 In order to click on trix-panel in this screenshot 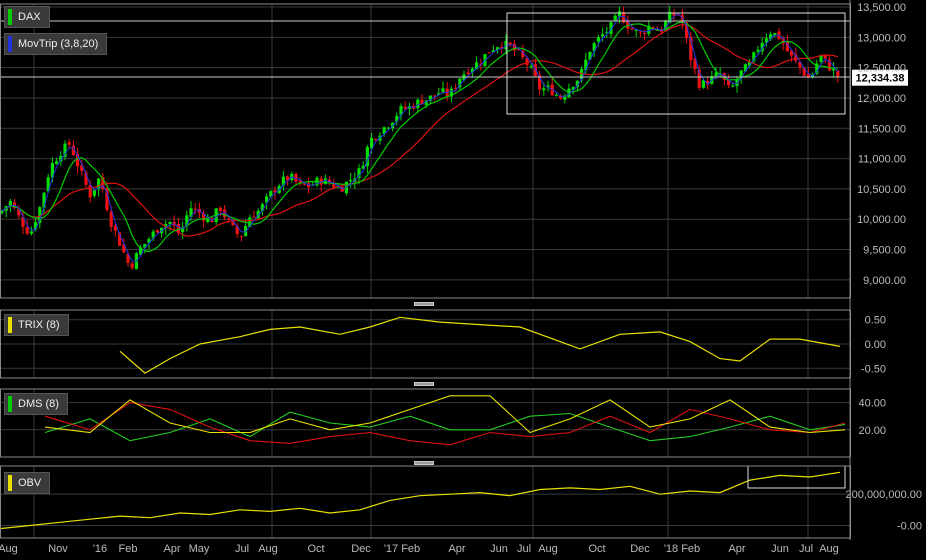, I will do `click(480, 345)`.